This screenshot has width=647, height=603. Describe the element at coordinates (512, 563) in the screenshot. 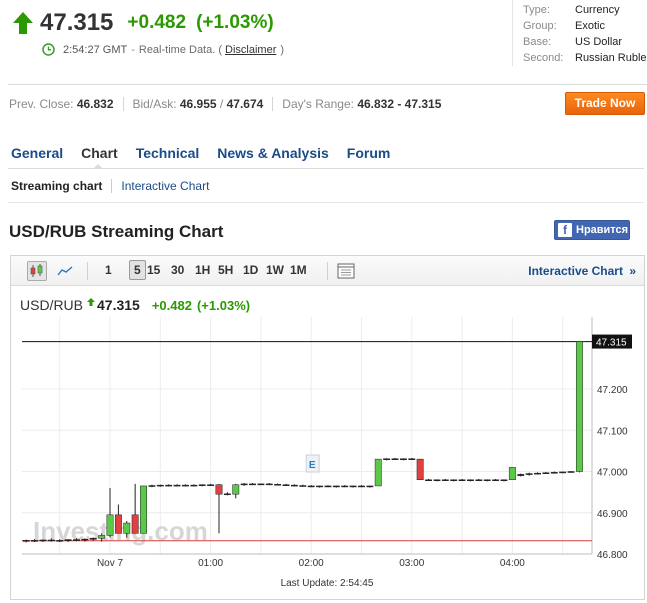

I see `x-tick-label: 04:00` at that location.